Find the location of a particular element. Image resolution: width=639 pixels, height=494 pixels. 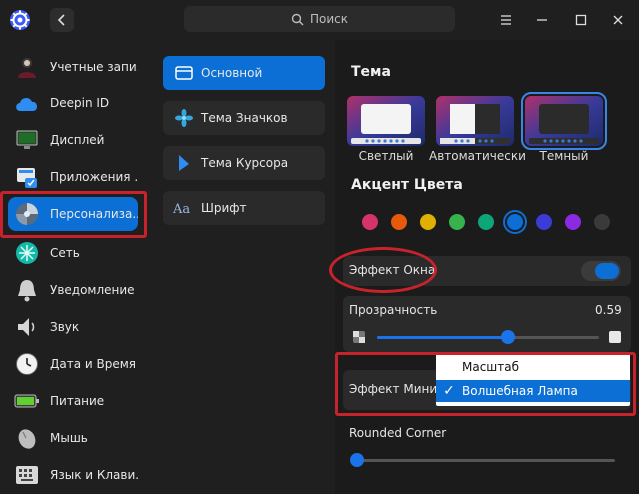

transparency-slider-handle is located at coordinates (507, 337).